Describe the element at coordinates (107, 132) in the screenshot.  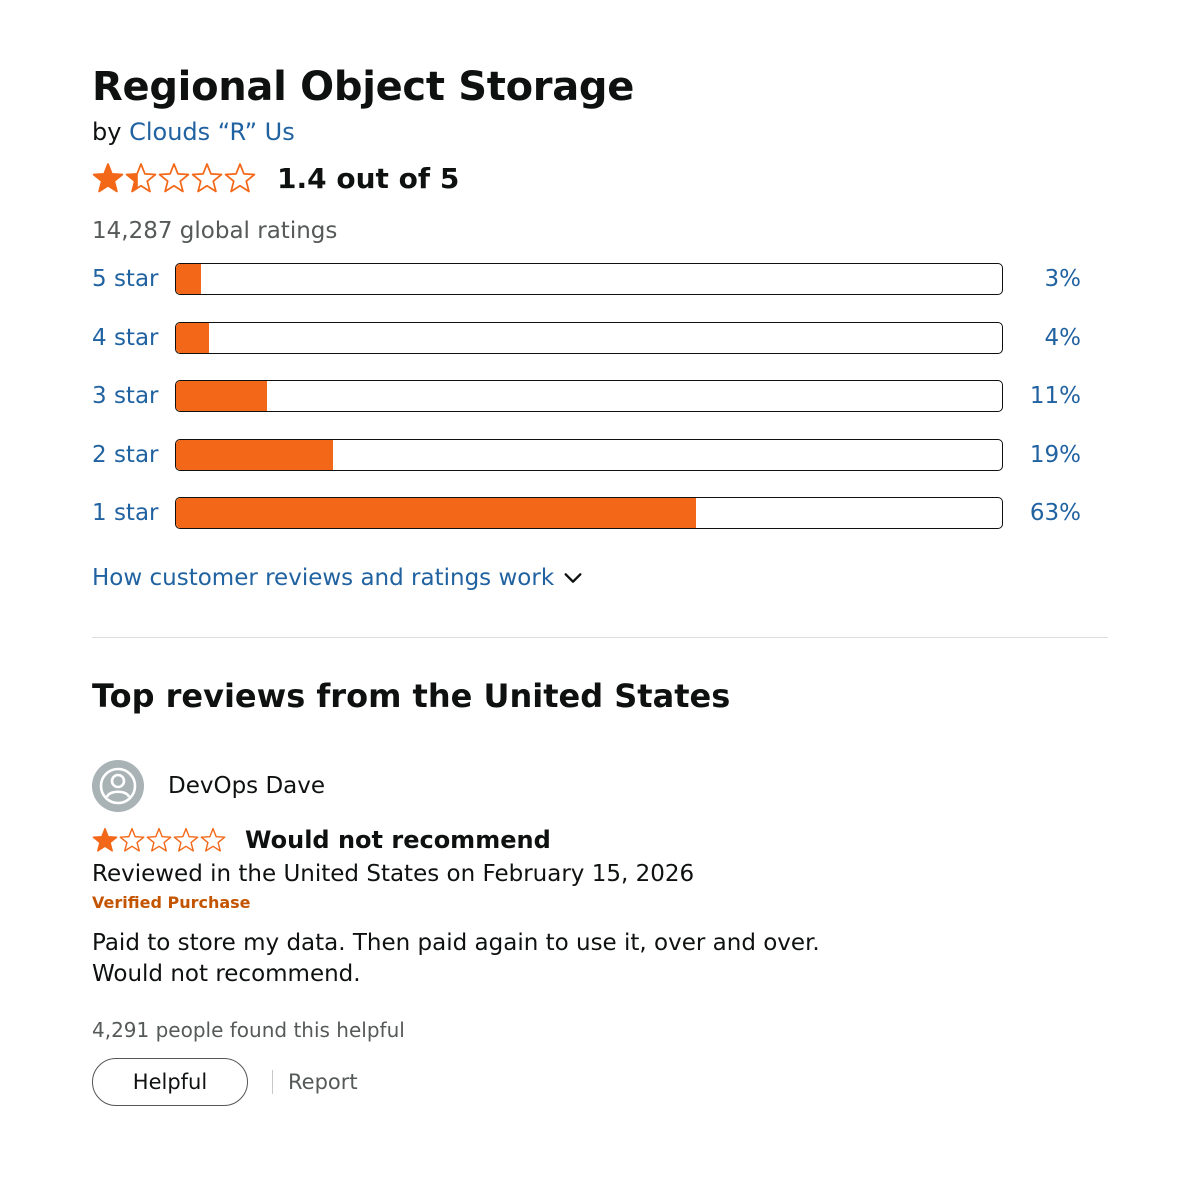
I see `byline-prefix: by` at that location.